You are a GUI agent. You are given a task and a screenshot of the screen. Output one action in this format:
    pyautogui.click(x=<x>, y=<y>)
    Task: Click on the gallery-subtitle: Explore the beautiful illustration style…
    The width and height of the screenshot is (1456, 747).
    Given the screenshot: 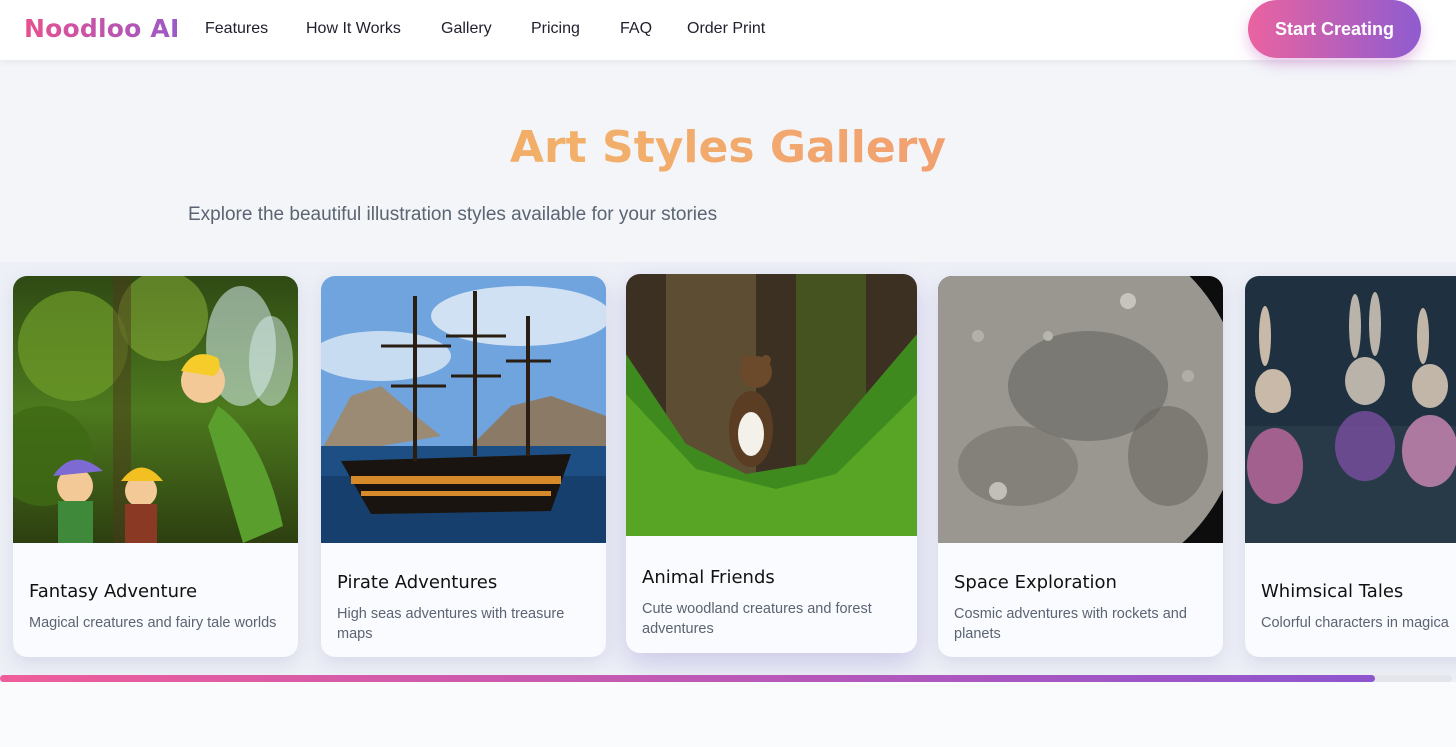 What is the action you would take?
    pyautogui.click(x=453, y=214)
    